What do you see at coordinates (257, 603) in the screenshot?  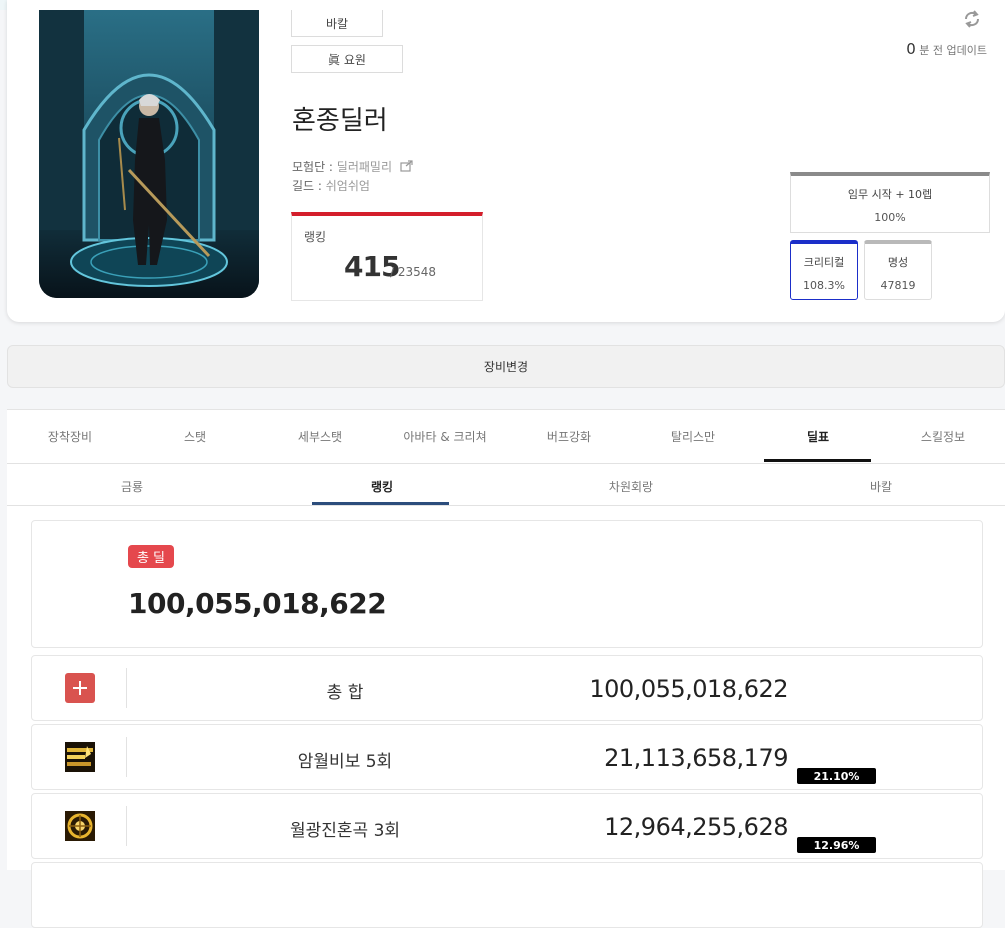 I see `total-damage-value: 100,055,018,622` at bounding box center [257, 603].